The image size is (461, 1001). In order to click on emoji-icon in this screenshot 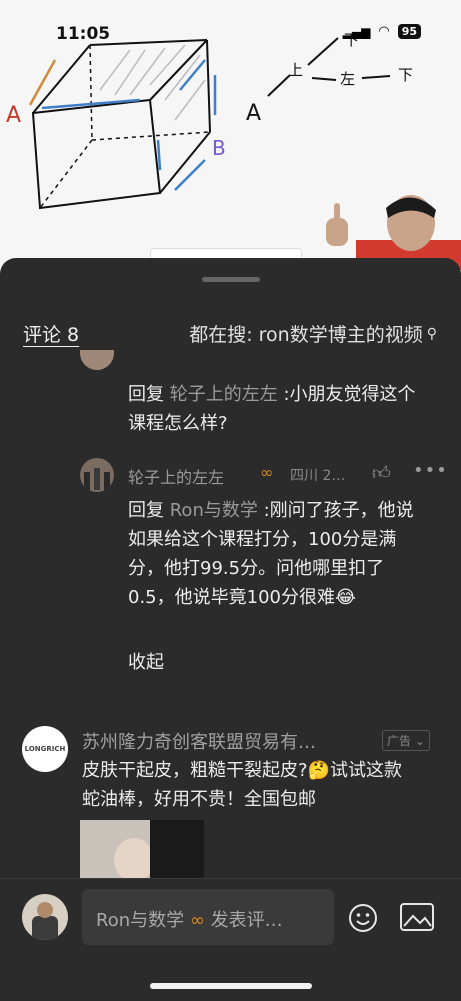, I will do `click(363, 918)`.